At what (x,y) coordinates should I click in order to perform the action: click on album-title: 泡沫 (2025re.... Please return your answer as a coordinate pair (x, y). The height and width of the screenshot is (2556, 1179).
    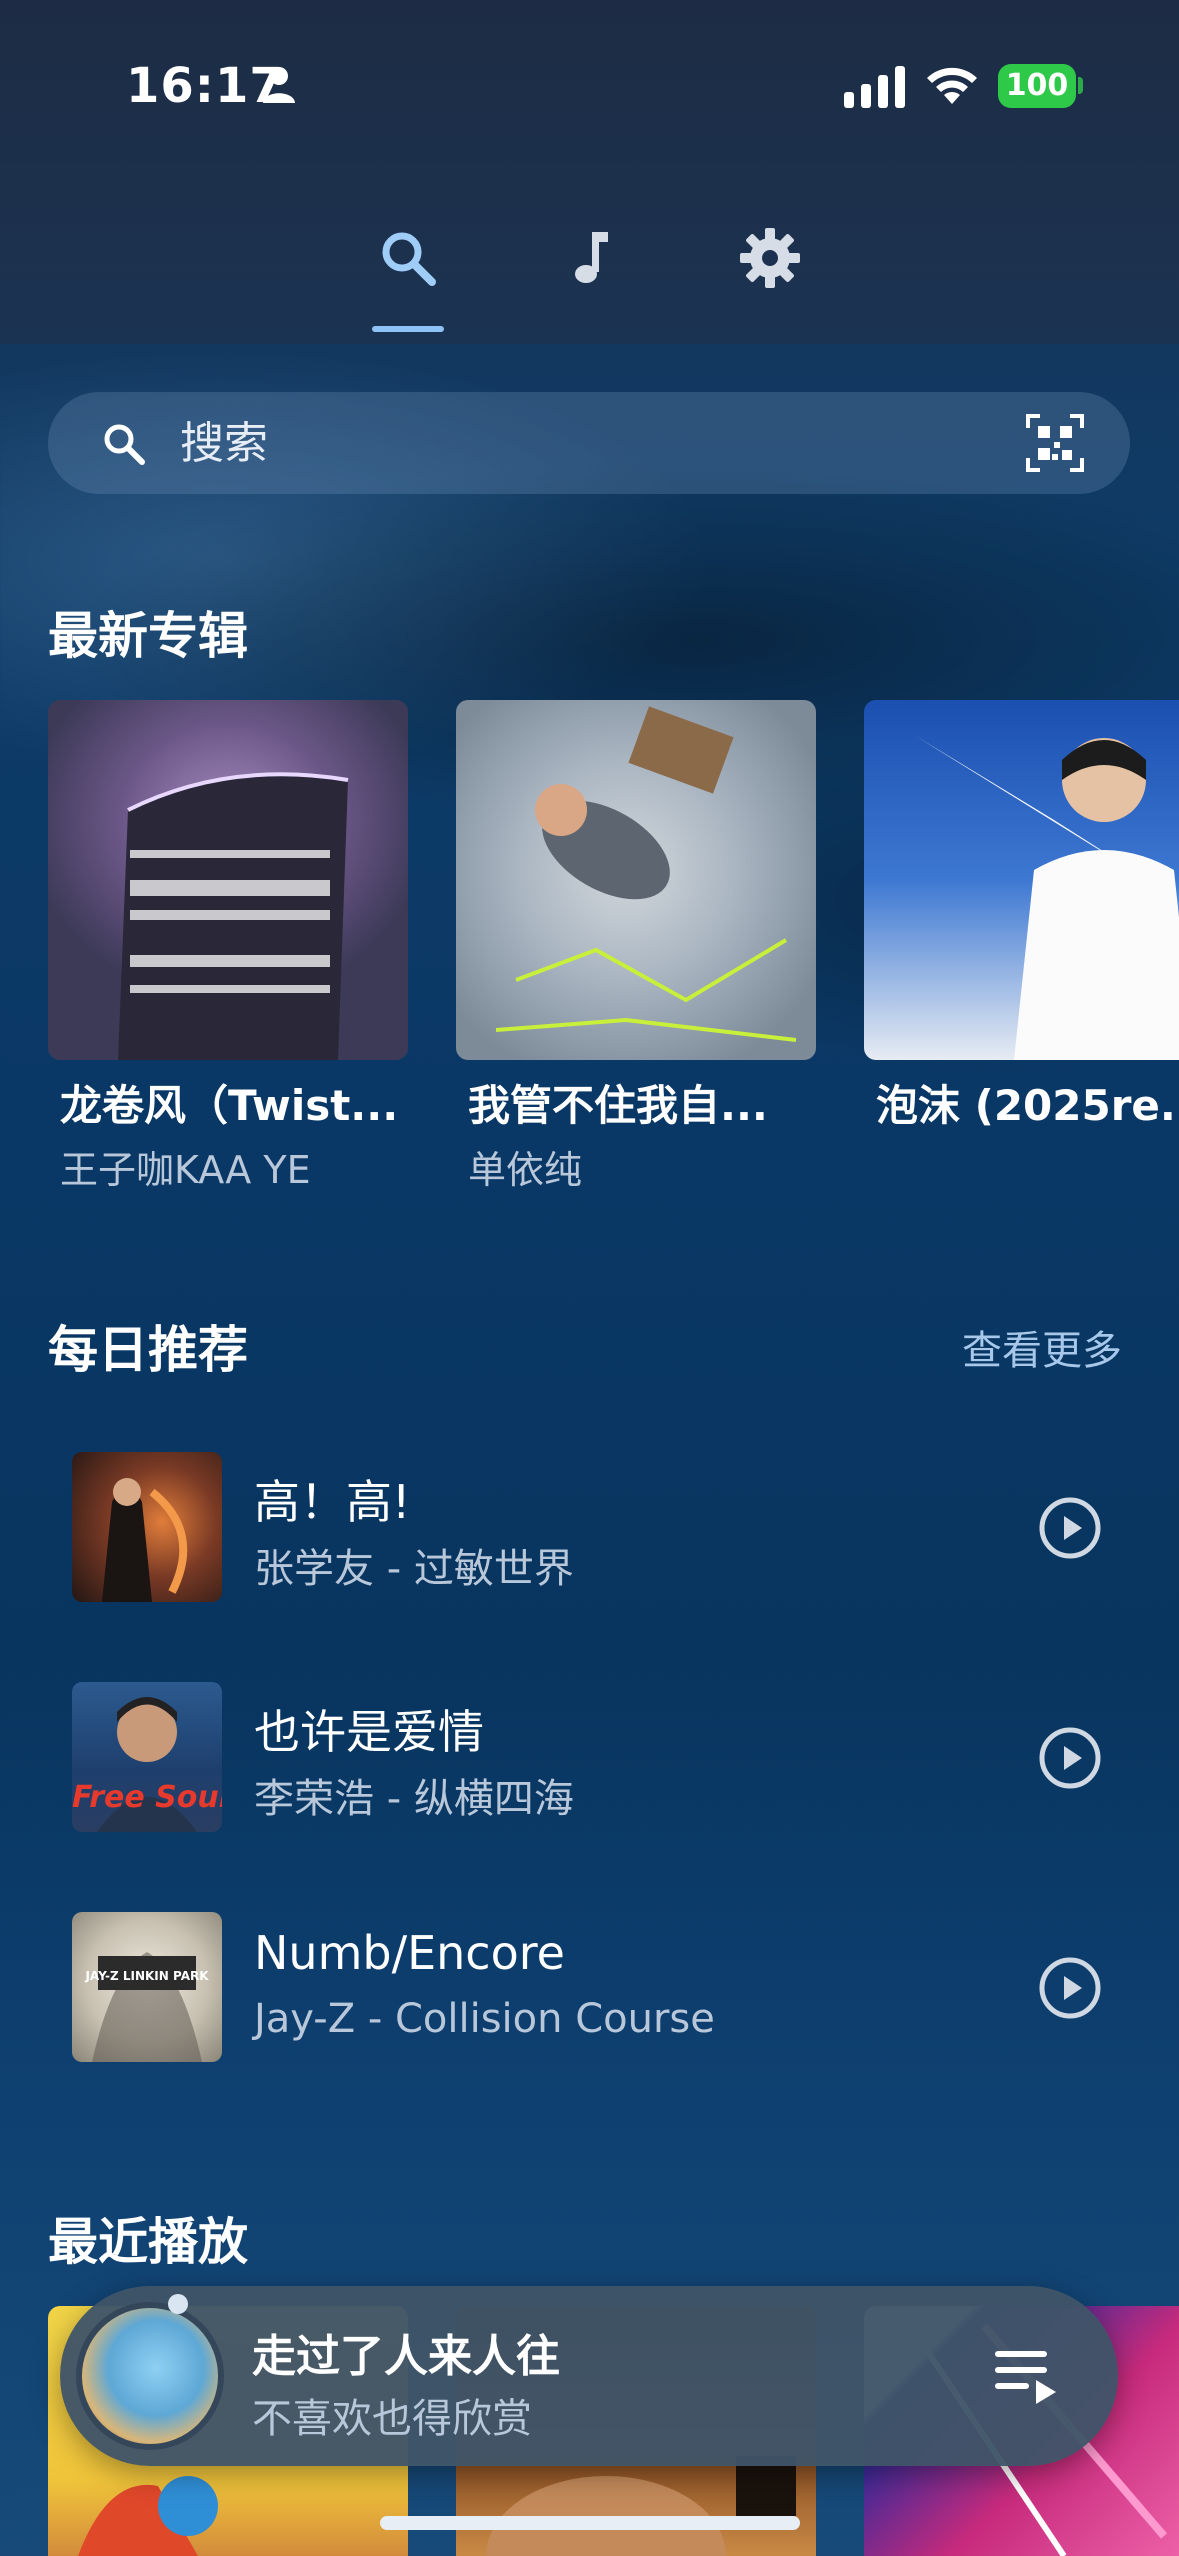
    Looking at the image, I should click on (1027, 1105).